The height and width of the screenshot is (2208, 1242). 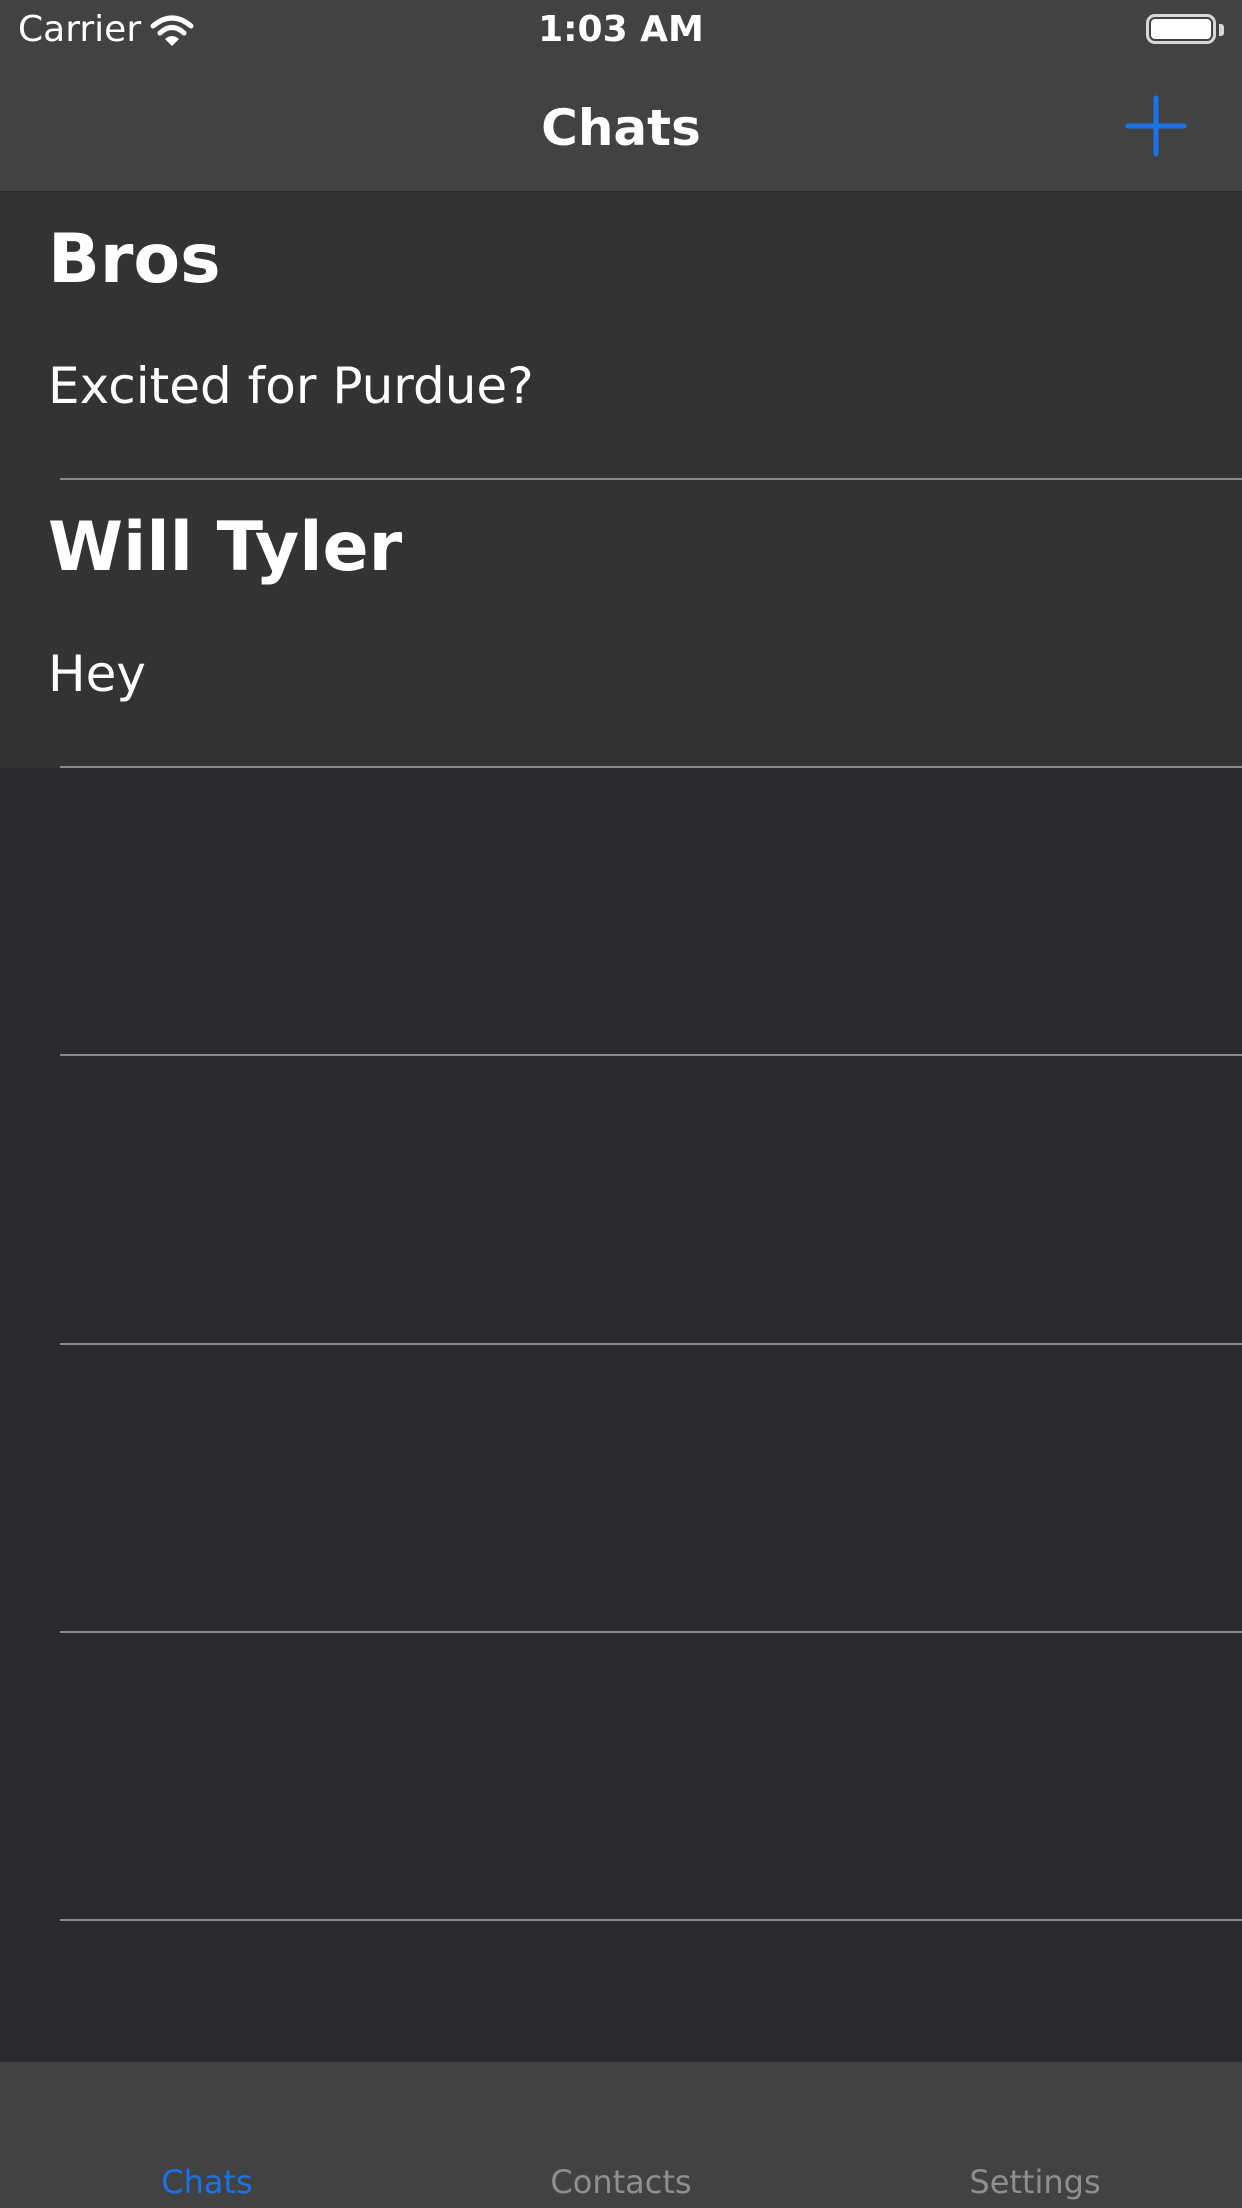 I want to click on tab-contacts: Contacts, so click(x=621, y=2182).